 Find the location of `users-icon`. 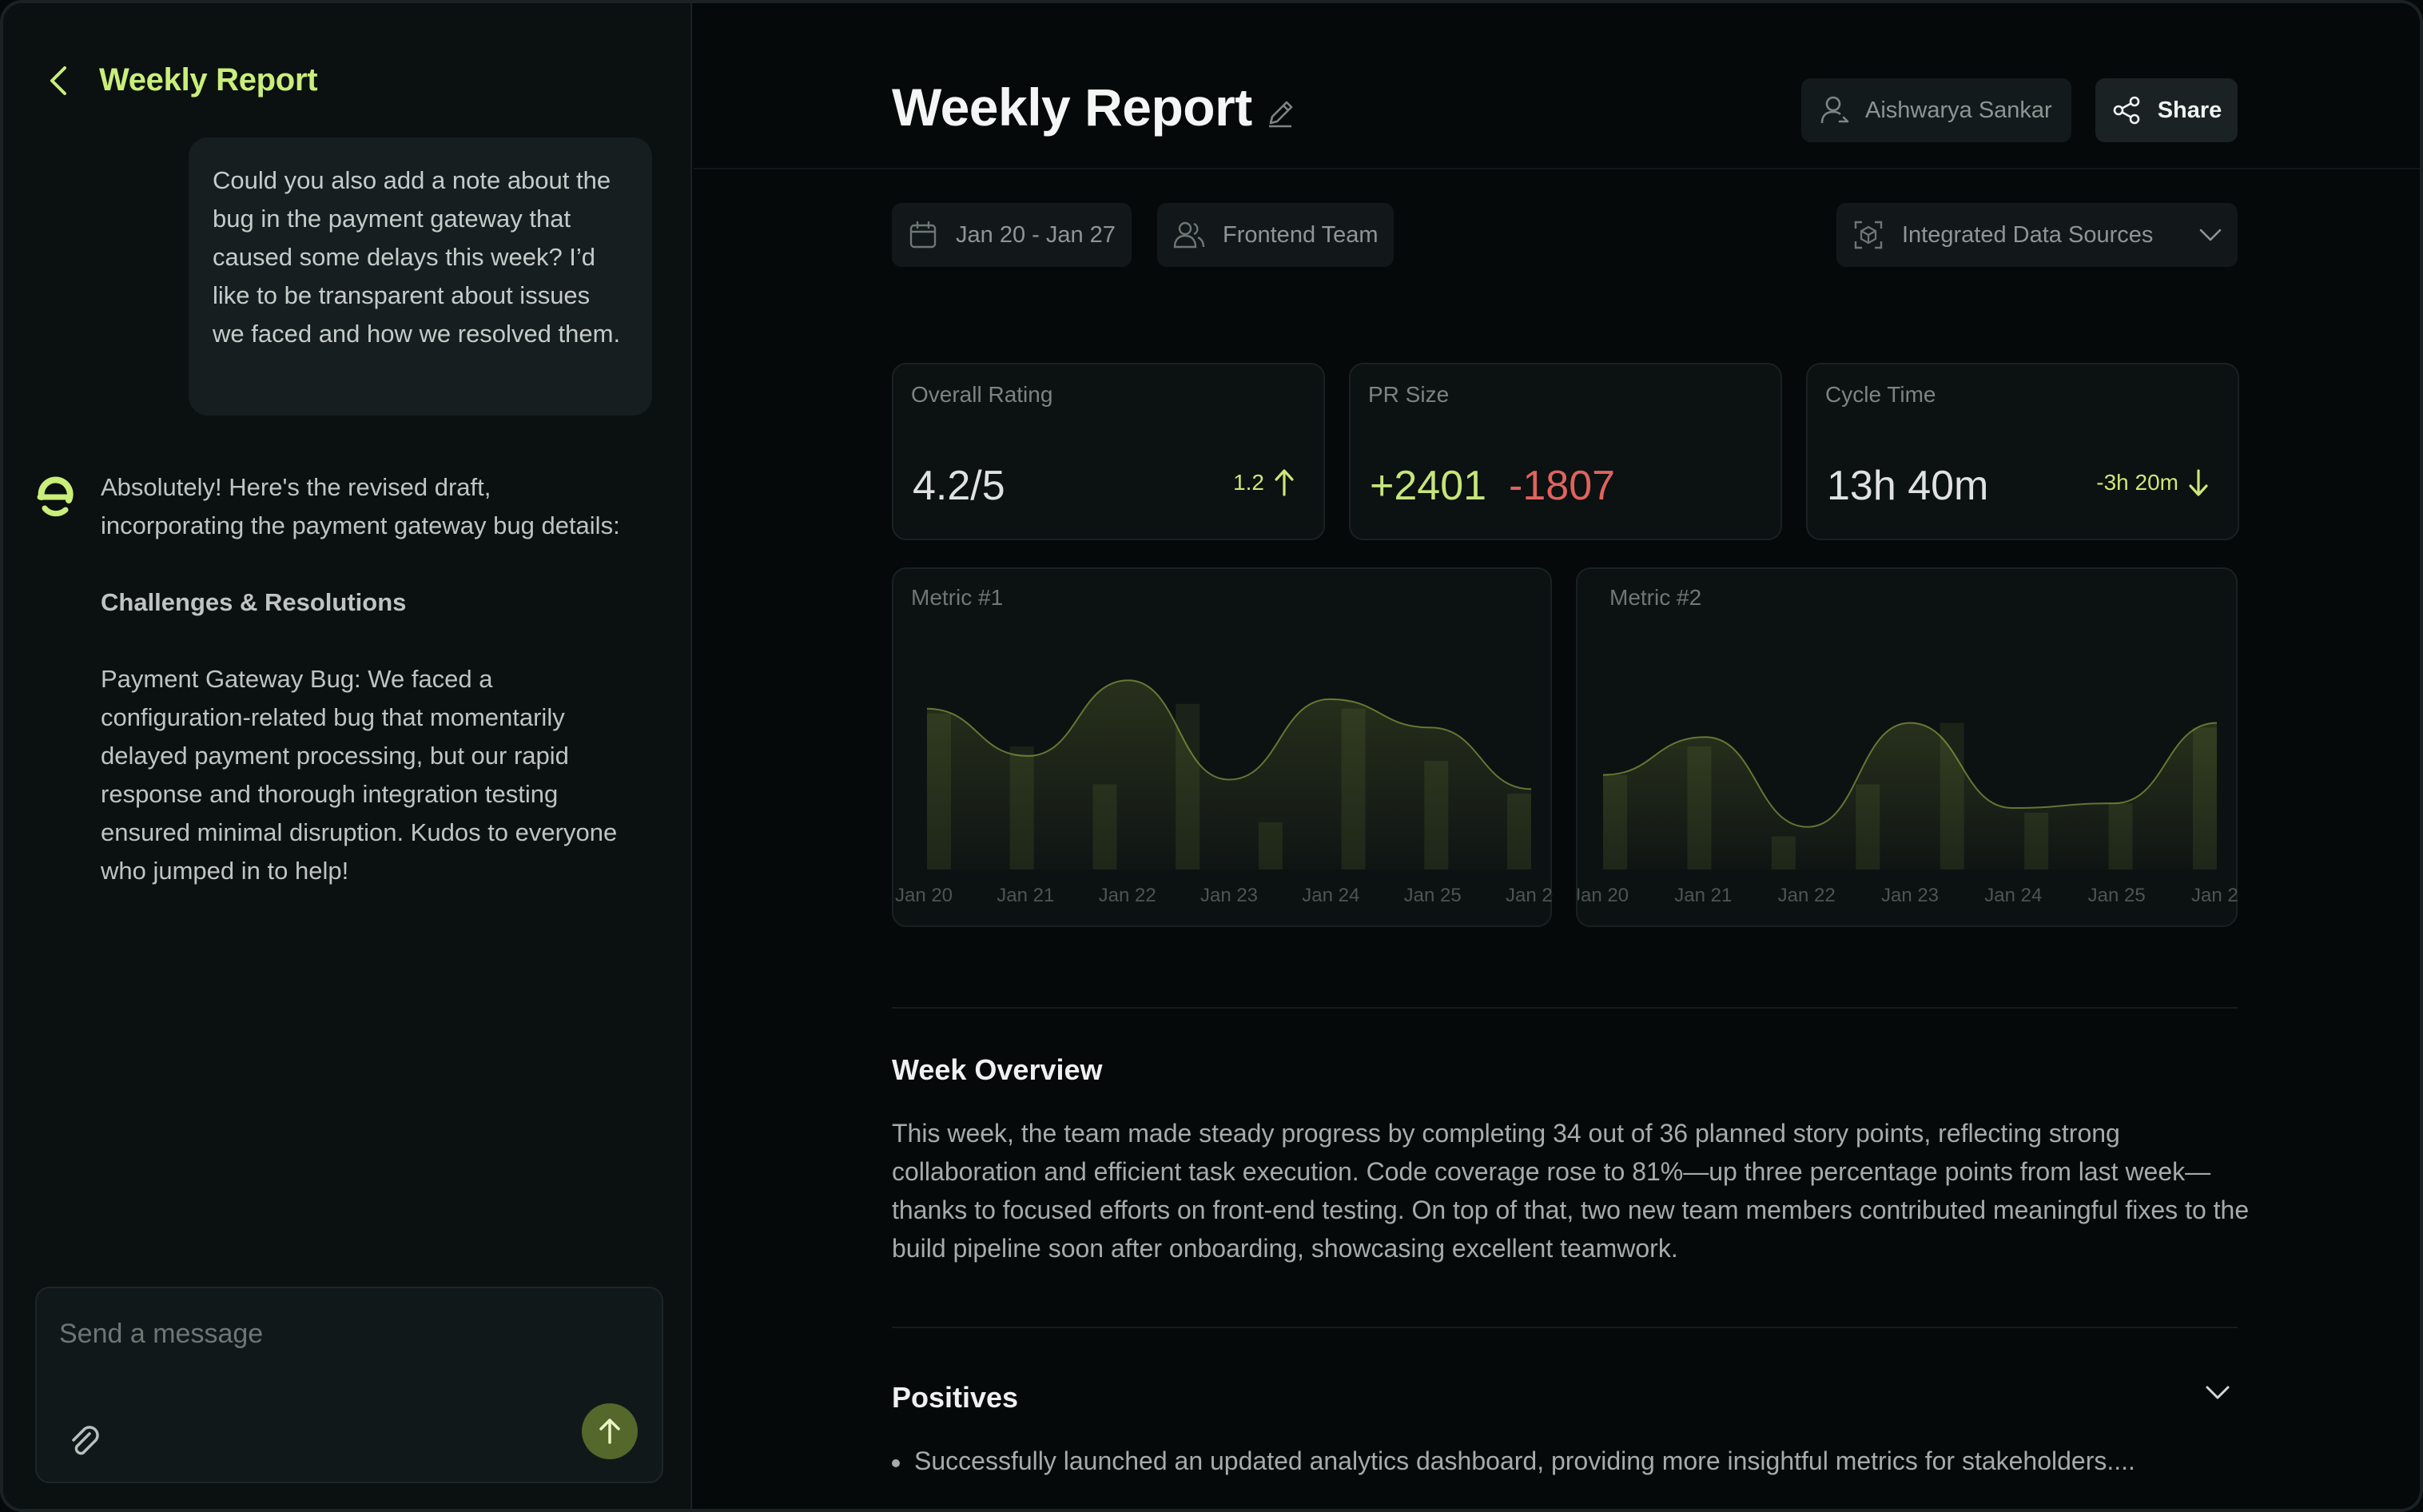

users-icon is located at coordinates (1189, 235).